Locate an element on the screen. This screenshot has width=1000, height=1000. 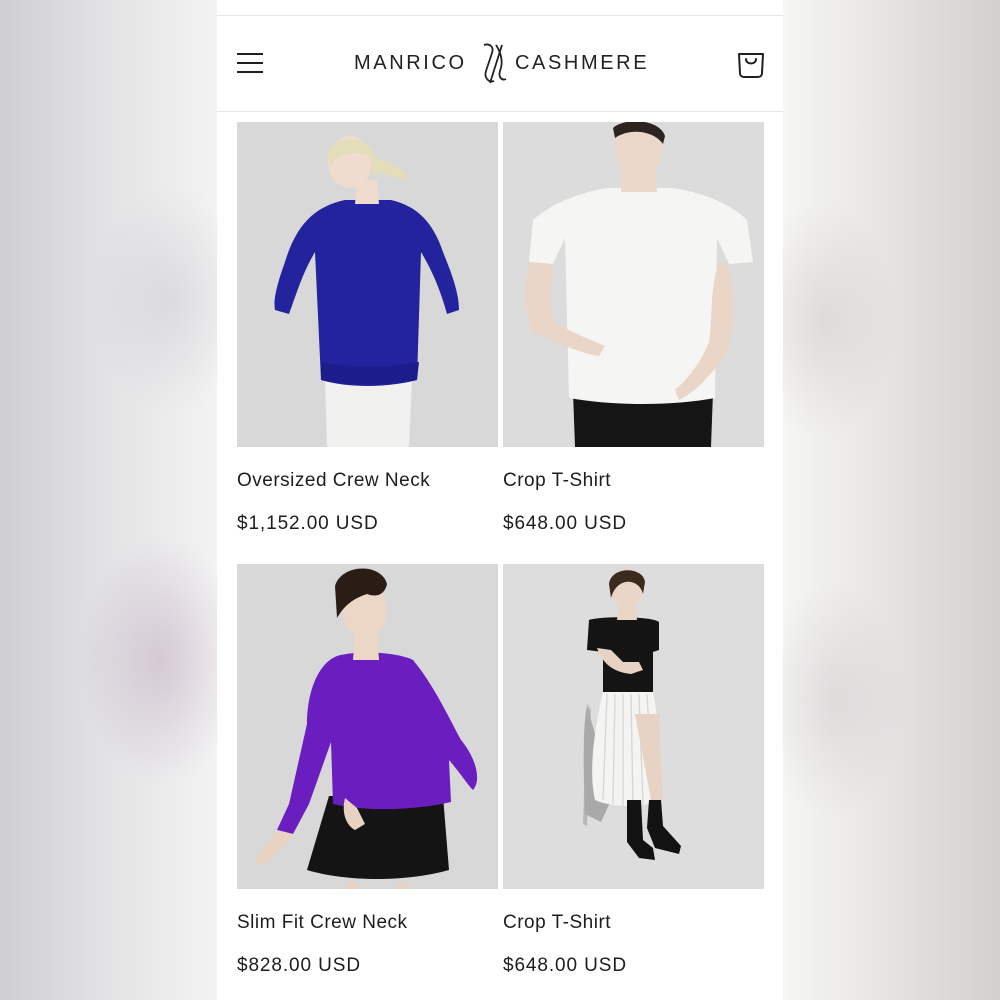
shopping-bag-icon is located at coordinates (751, 63).